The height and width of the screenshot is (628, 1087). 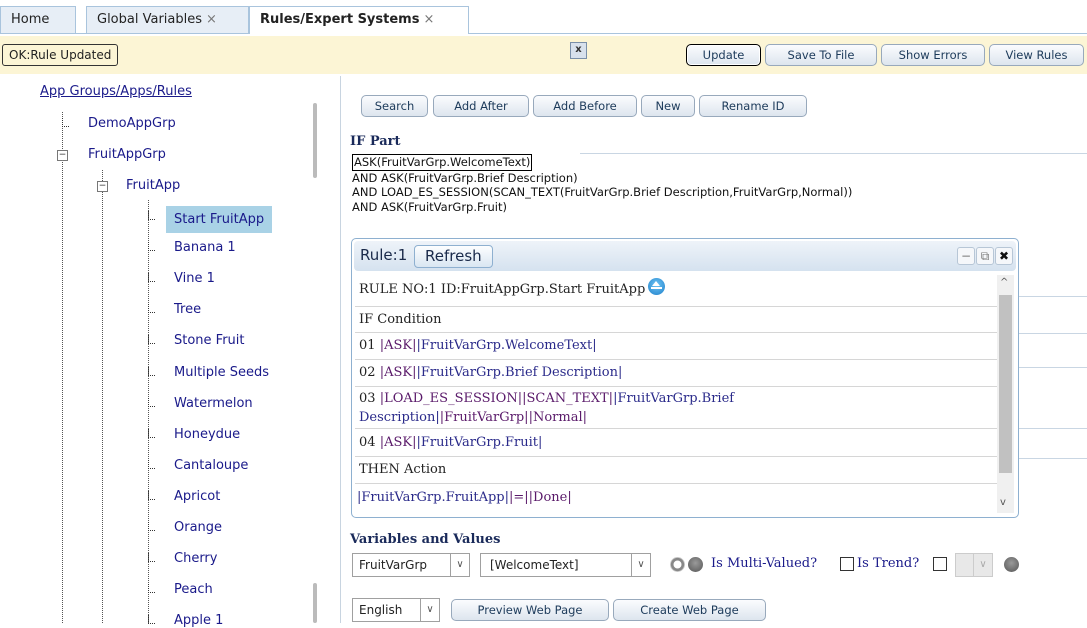 What do you see at coordinates (394, 106) in the screenshot?
I see `search-button: Search` at bounding box center [394, 106].